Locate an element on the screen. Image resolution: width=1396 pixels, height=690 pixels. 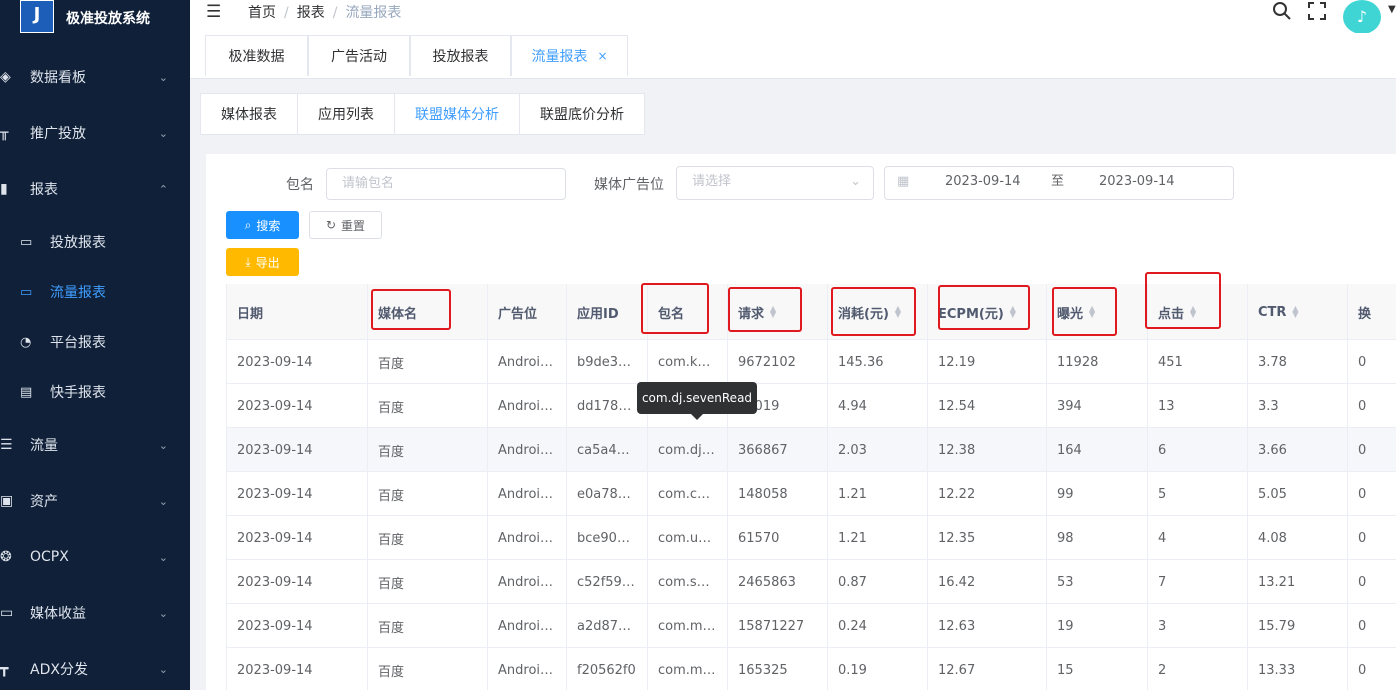
cell-ctr: 3.3 is located at coordinates (1298, 406).